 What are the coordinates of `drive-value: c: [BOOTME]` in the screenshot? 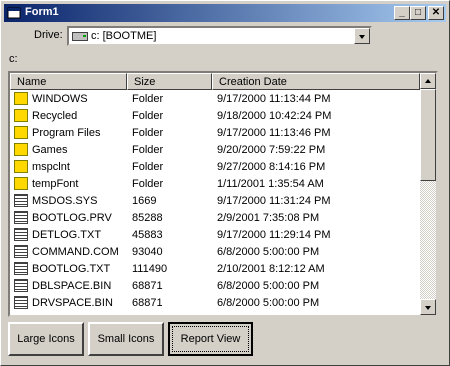 It's located at (124, 36).